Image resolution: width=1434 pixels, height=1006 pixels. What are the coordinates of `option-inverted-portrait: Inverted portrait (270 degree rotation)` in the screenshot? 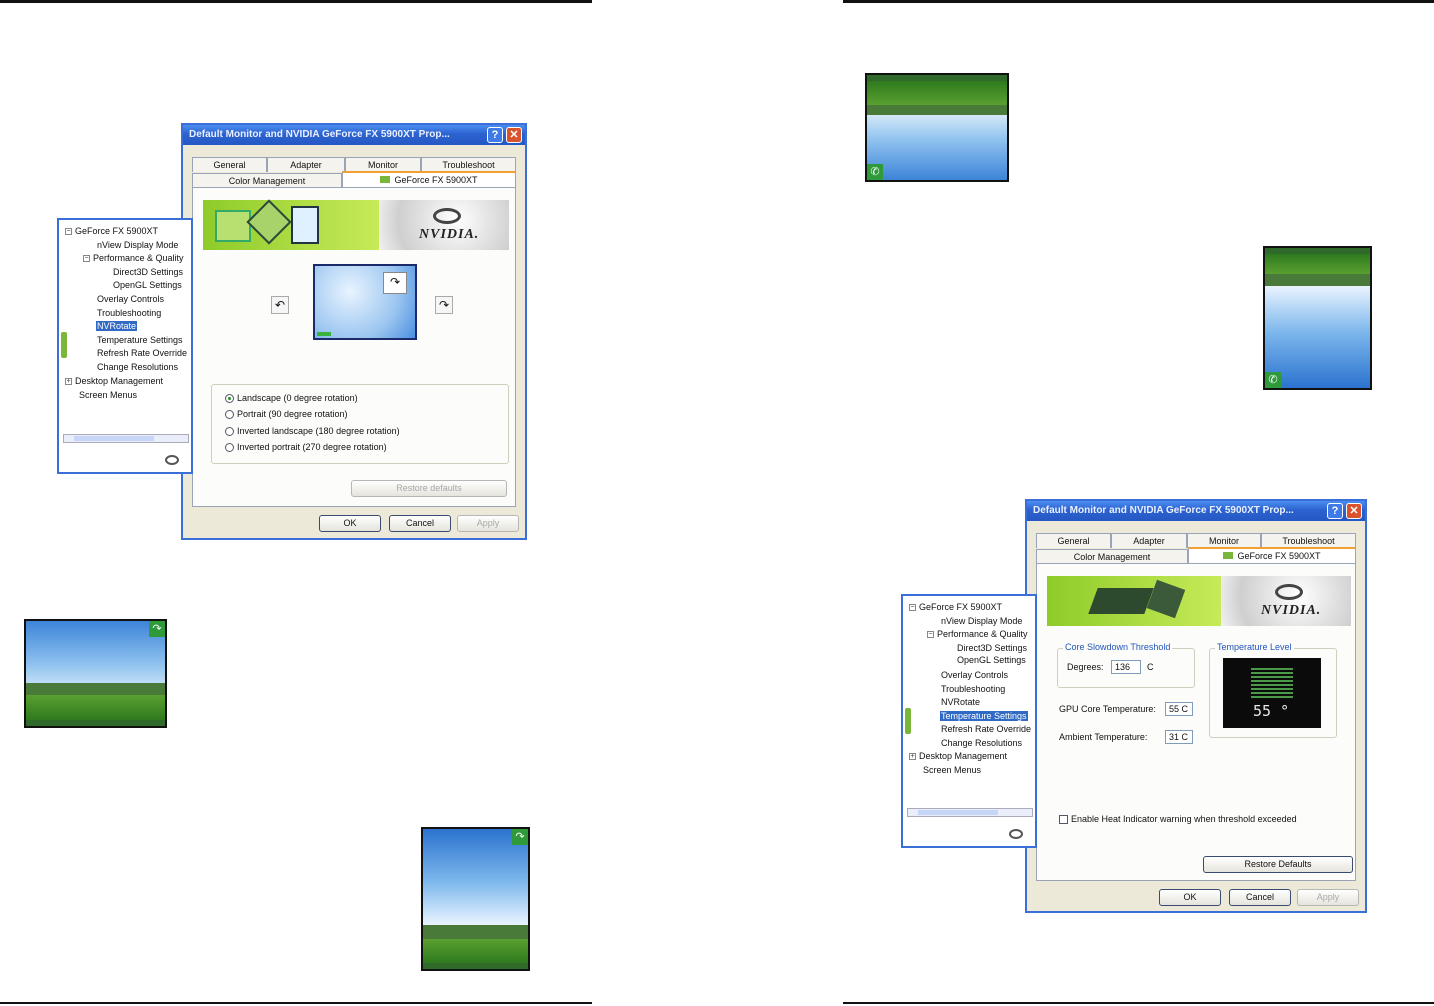 It's located at (306, 447).